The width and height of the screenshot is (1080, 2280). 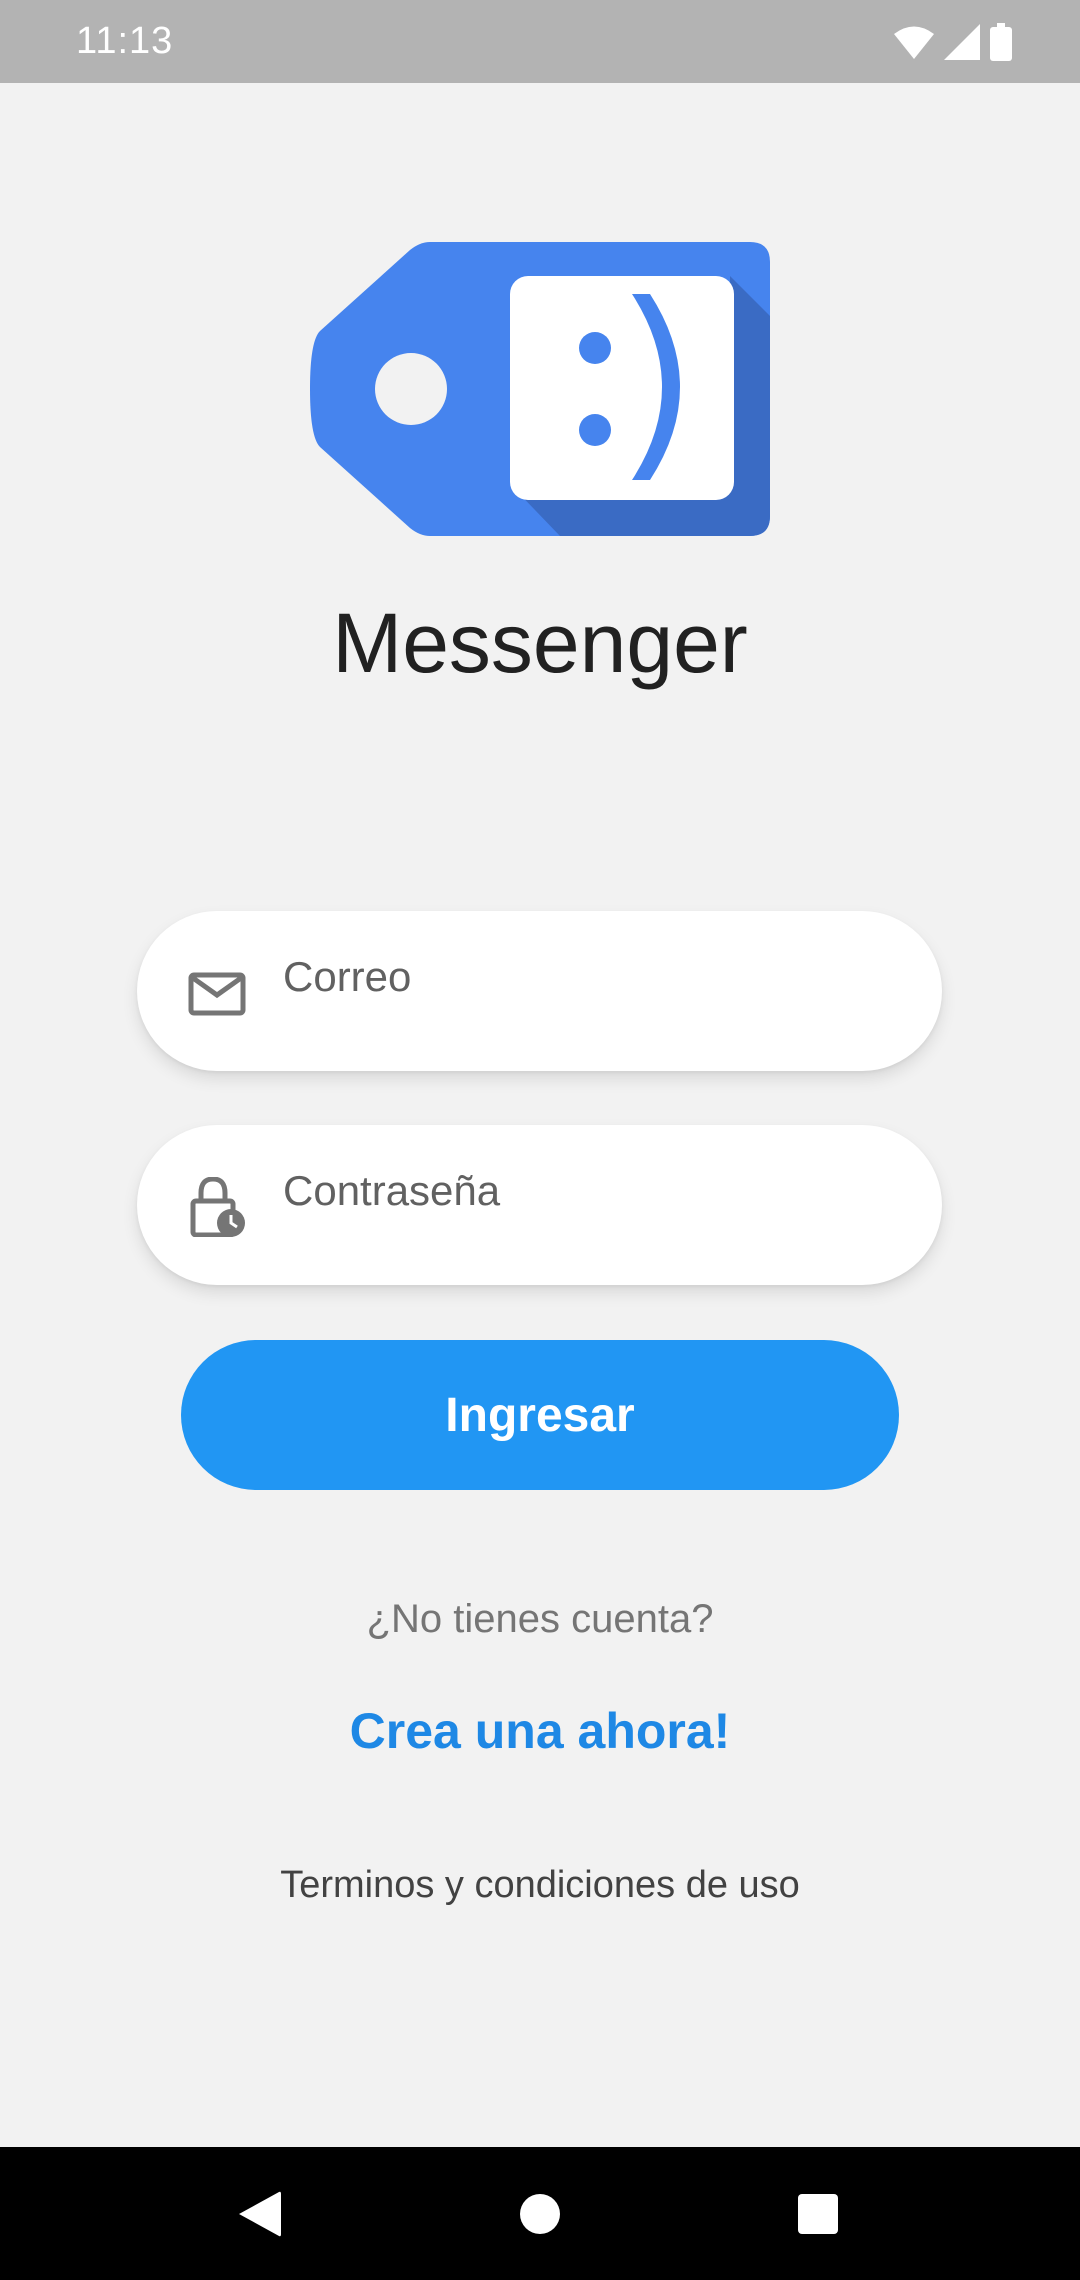 I want to click on back-button, so click(x=260, y=2213).